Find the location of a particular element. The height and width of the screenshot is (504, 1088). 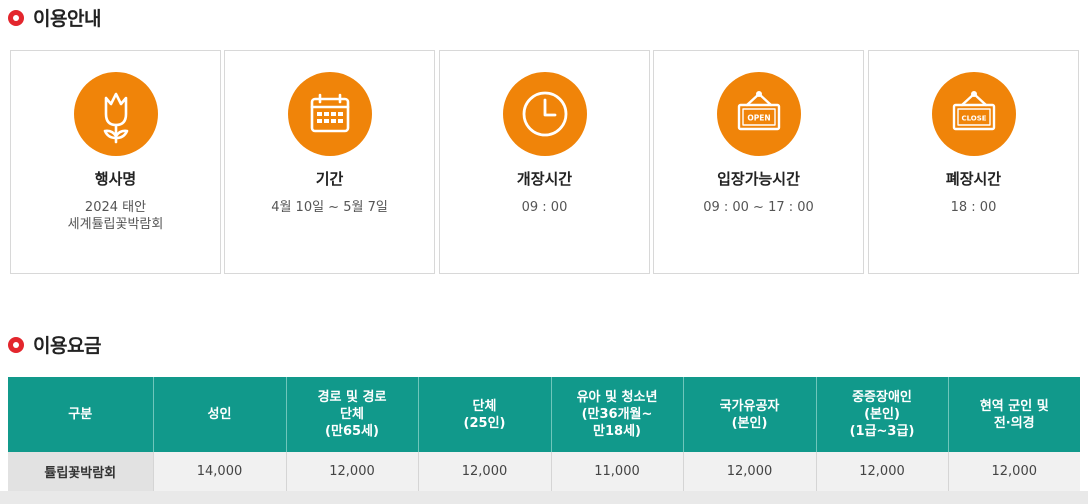

info-card-entry-time: OPEN 입장가능시간 09 : 00 ~ 17 : 00 is located at coordinates (758, 162).